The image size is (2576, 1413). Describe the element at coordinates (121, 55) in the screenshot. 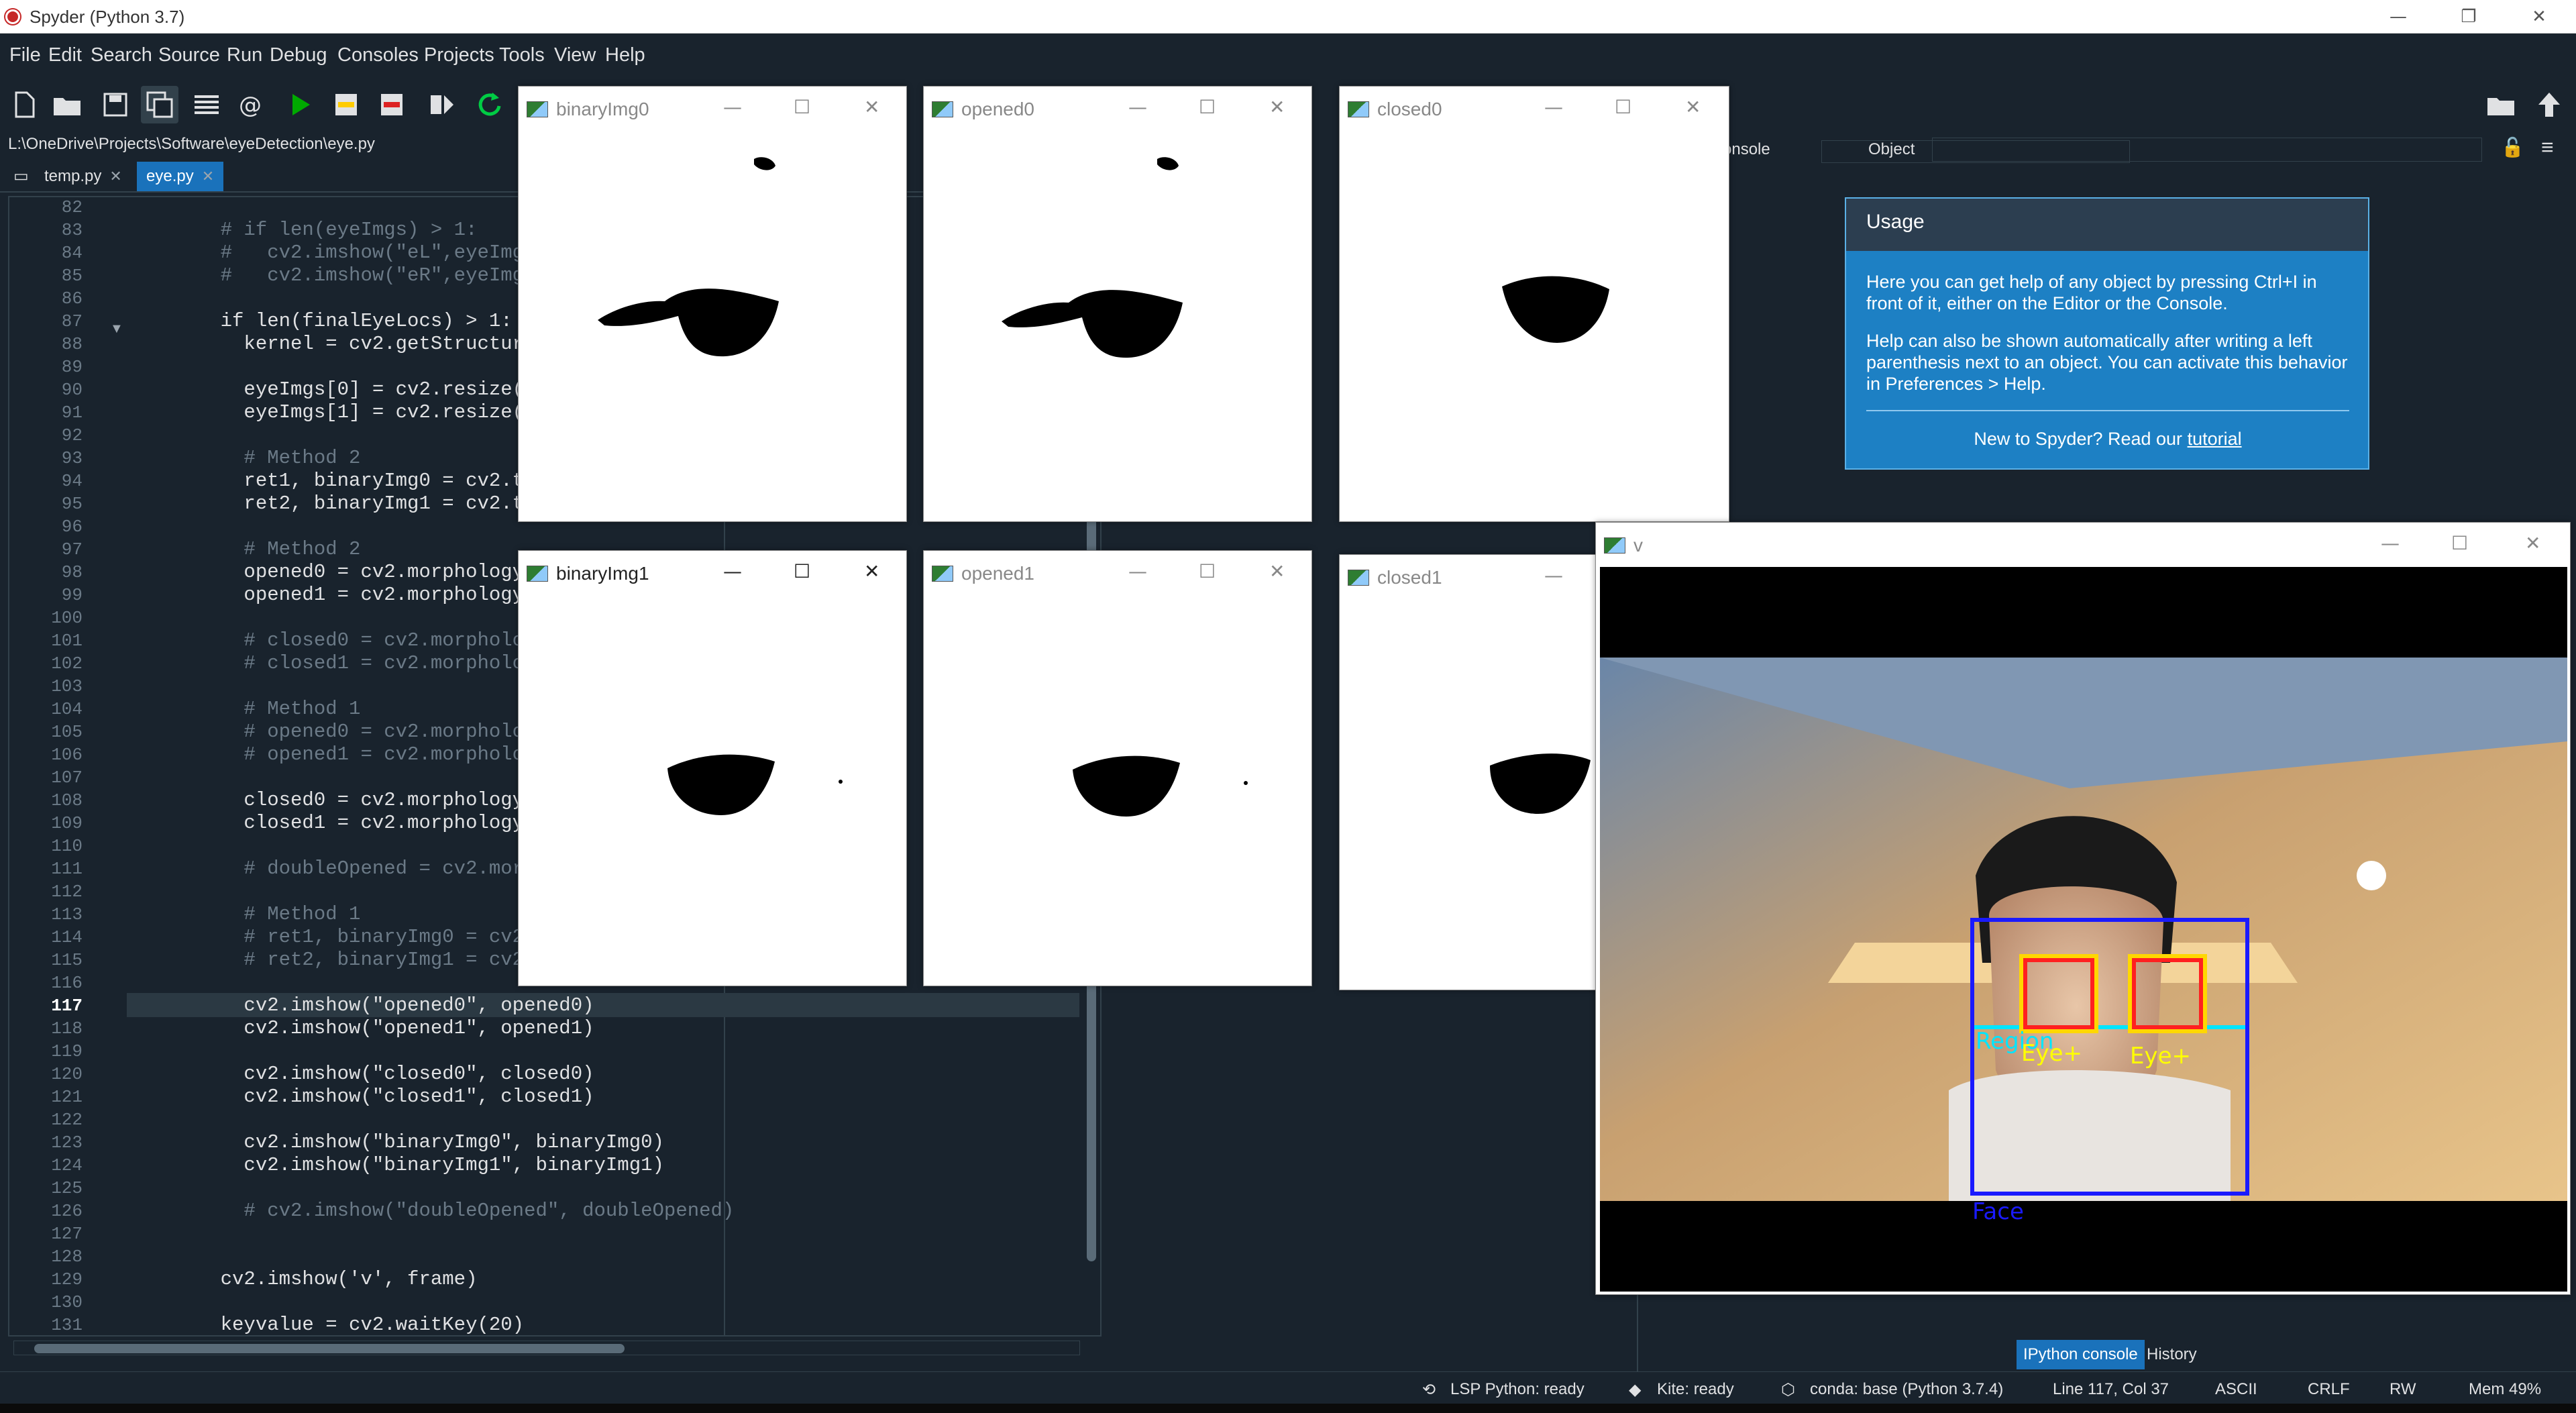

I see `menu-search: Search` at that location.